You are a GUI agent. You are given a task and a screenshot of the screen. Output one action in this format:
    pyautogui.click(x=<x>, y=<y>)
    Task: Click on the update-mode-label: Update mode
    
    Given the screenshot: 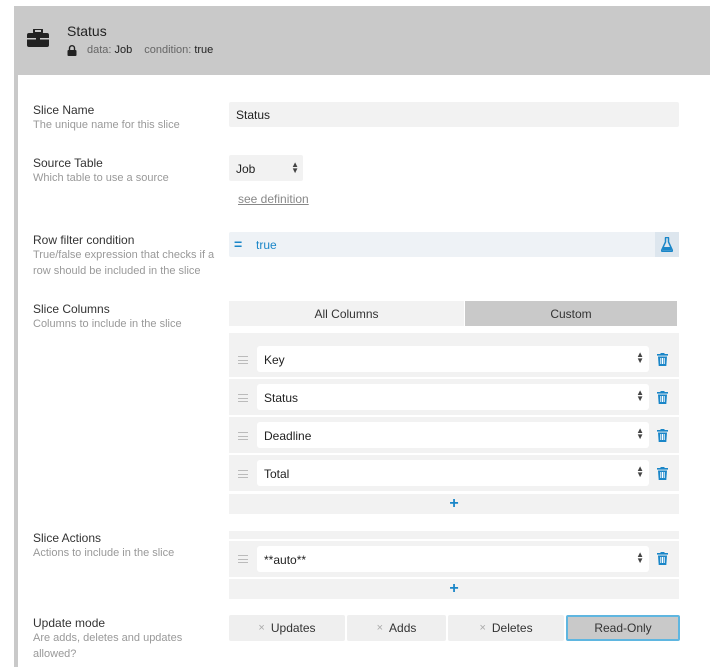 What is the action you would take?
    pyautogui.click(x=69, y=623)
    